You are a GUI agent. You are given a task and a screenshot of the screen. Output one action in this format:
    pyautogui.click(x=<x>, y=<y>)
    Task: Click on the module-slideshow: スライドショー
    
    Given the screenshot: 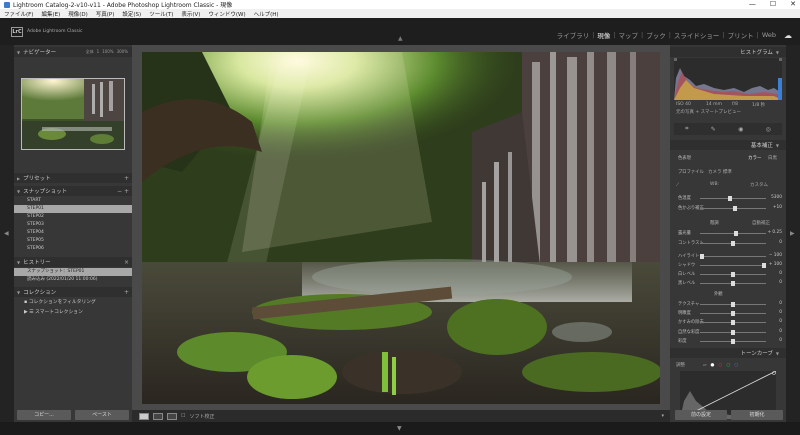 What is the action you would take?
    pyautogui.click(x=697, y=35)
    